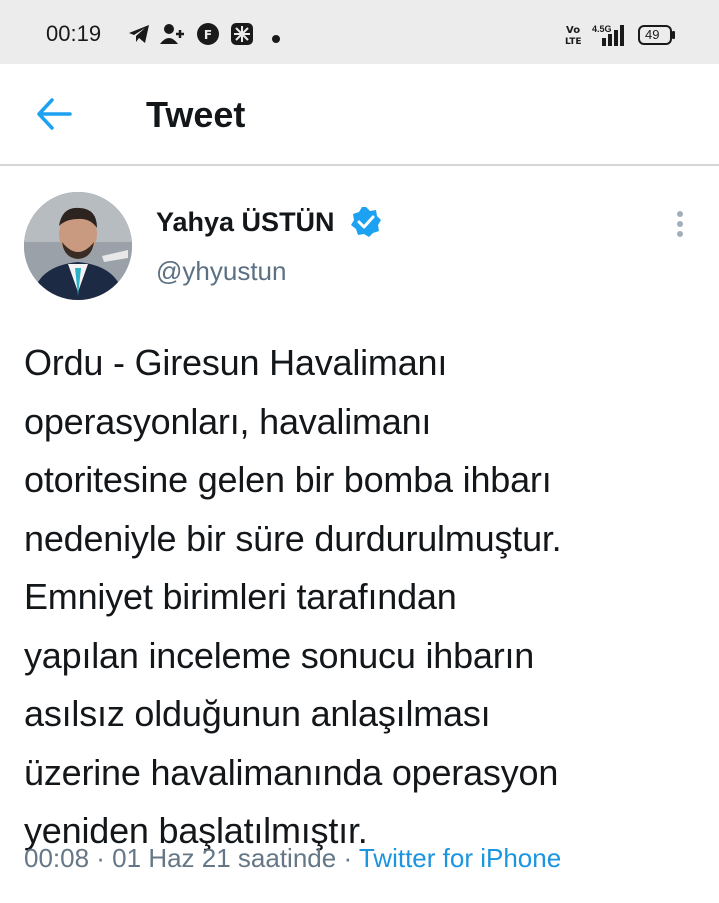  I want to click on battery-level: 49, so click(652, 34).